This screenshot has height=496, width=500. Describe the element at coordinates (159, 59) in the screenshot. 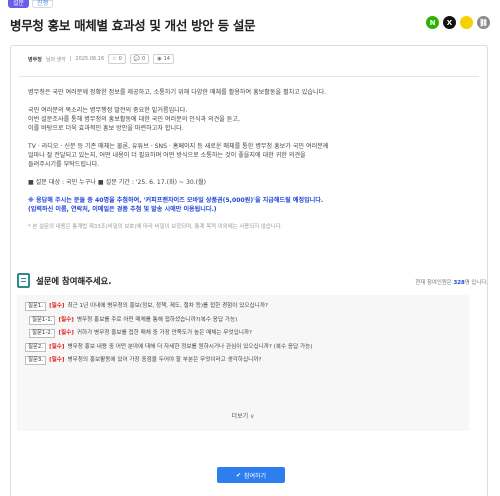

I see `eye-icon: ◉` at that location.